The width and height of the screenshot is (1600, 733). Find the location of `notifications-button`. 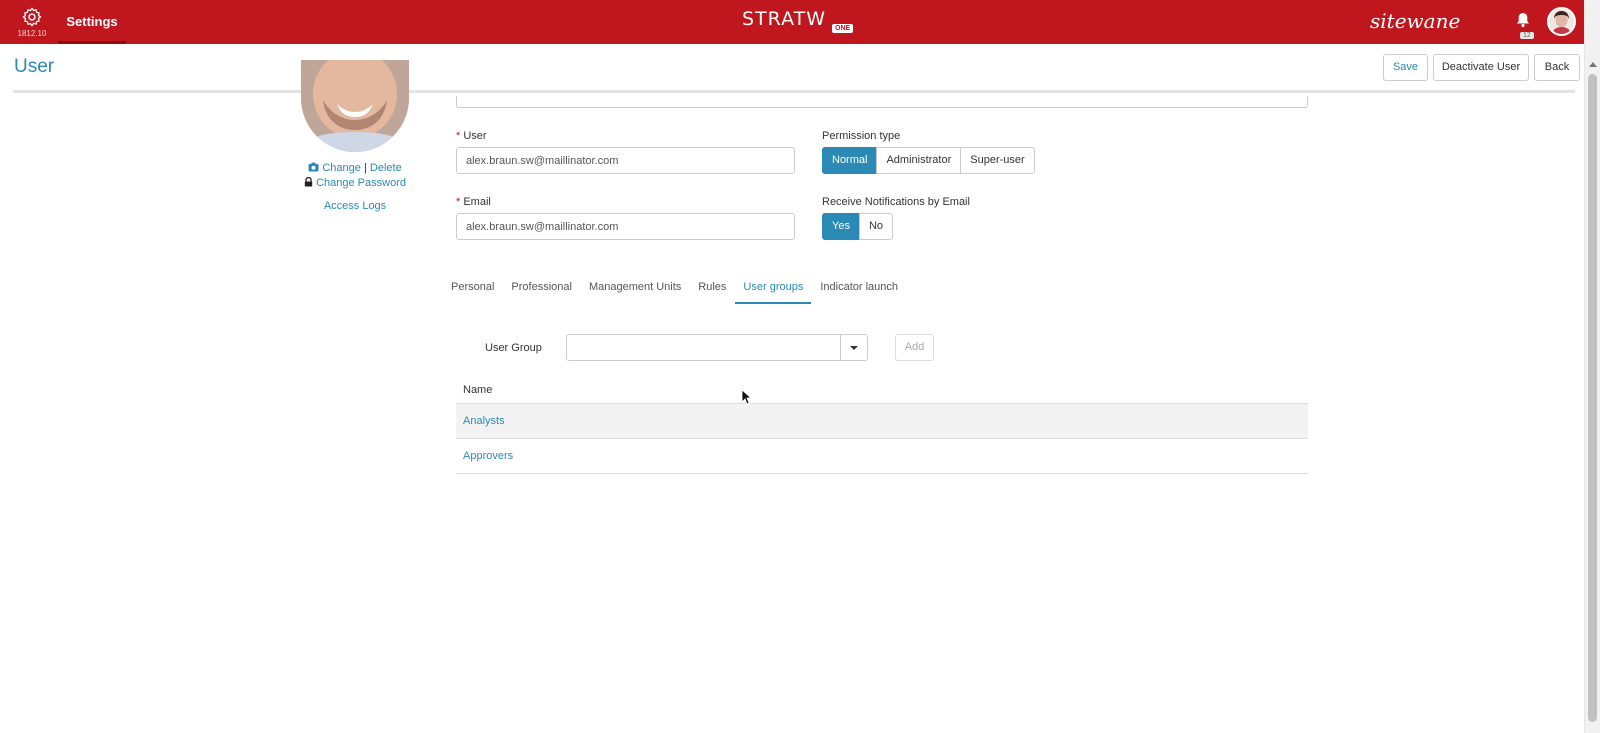

notifications-button is located at coordinates (1523, 21).